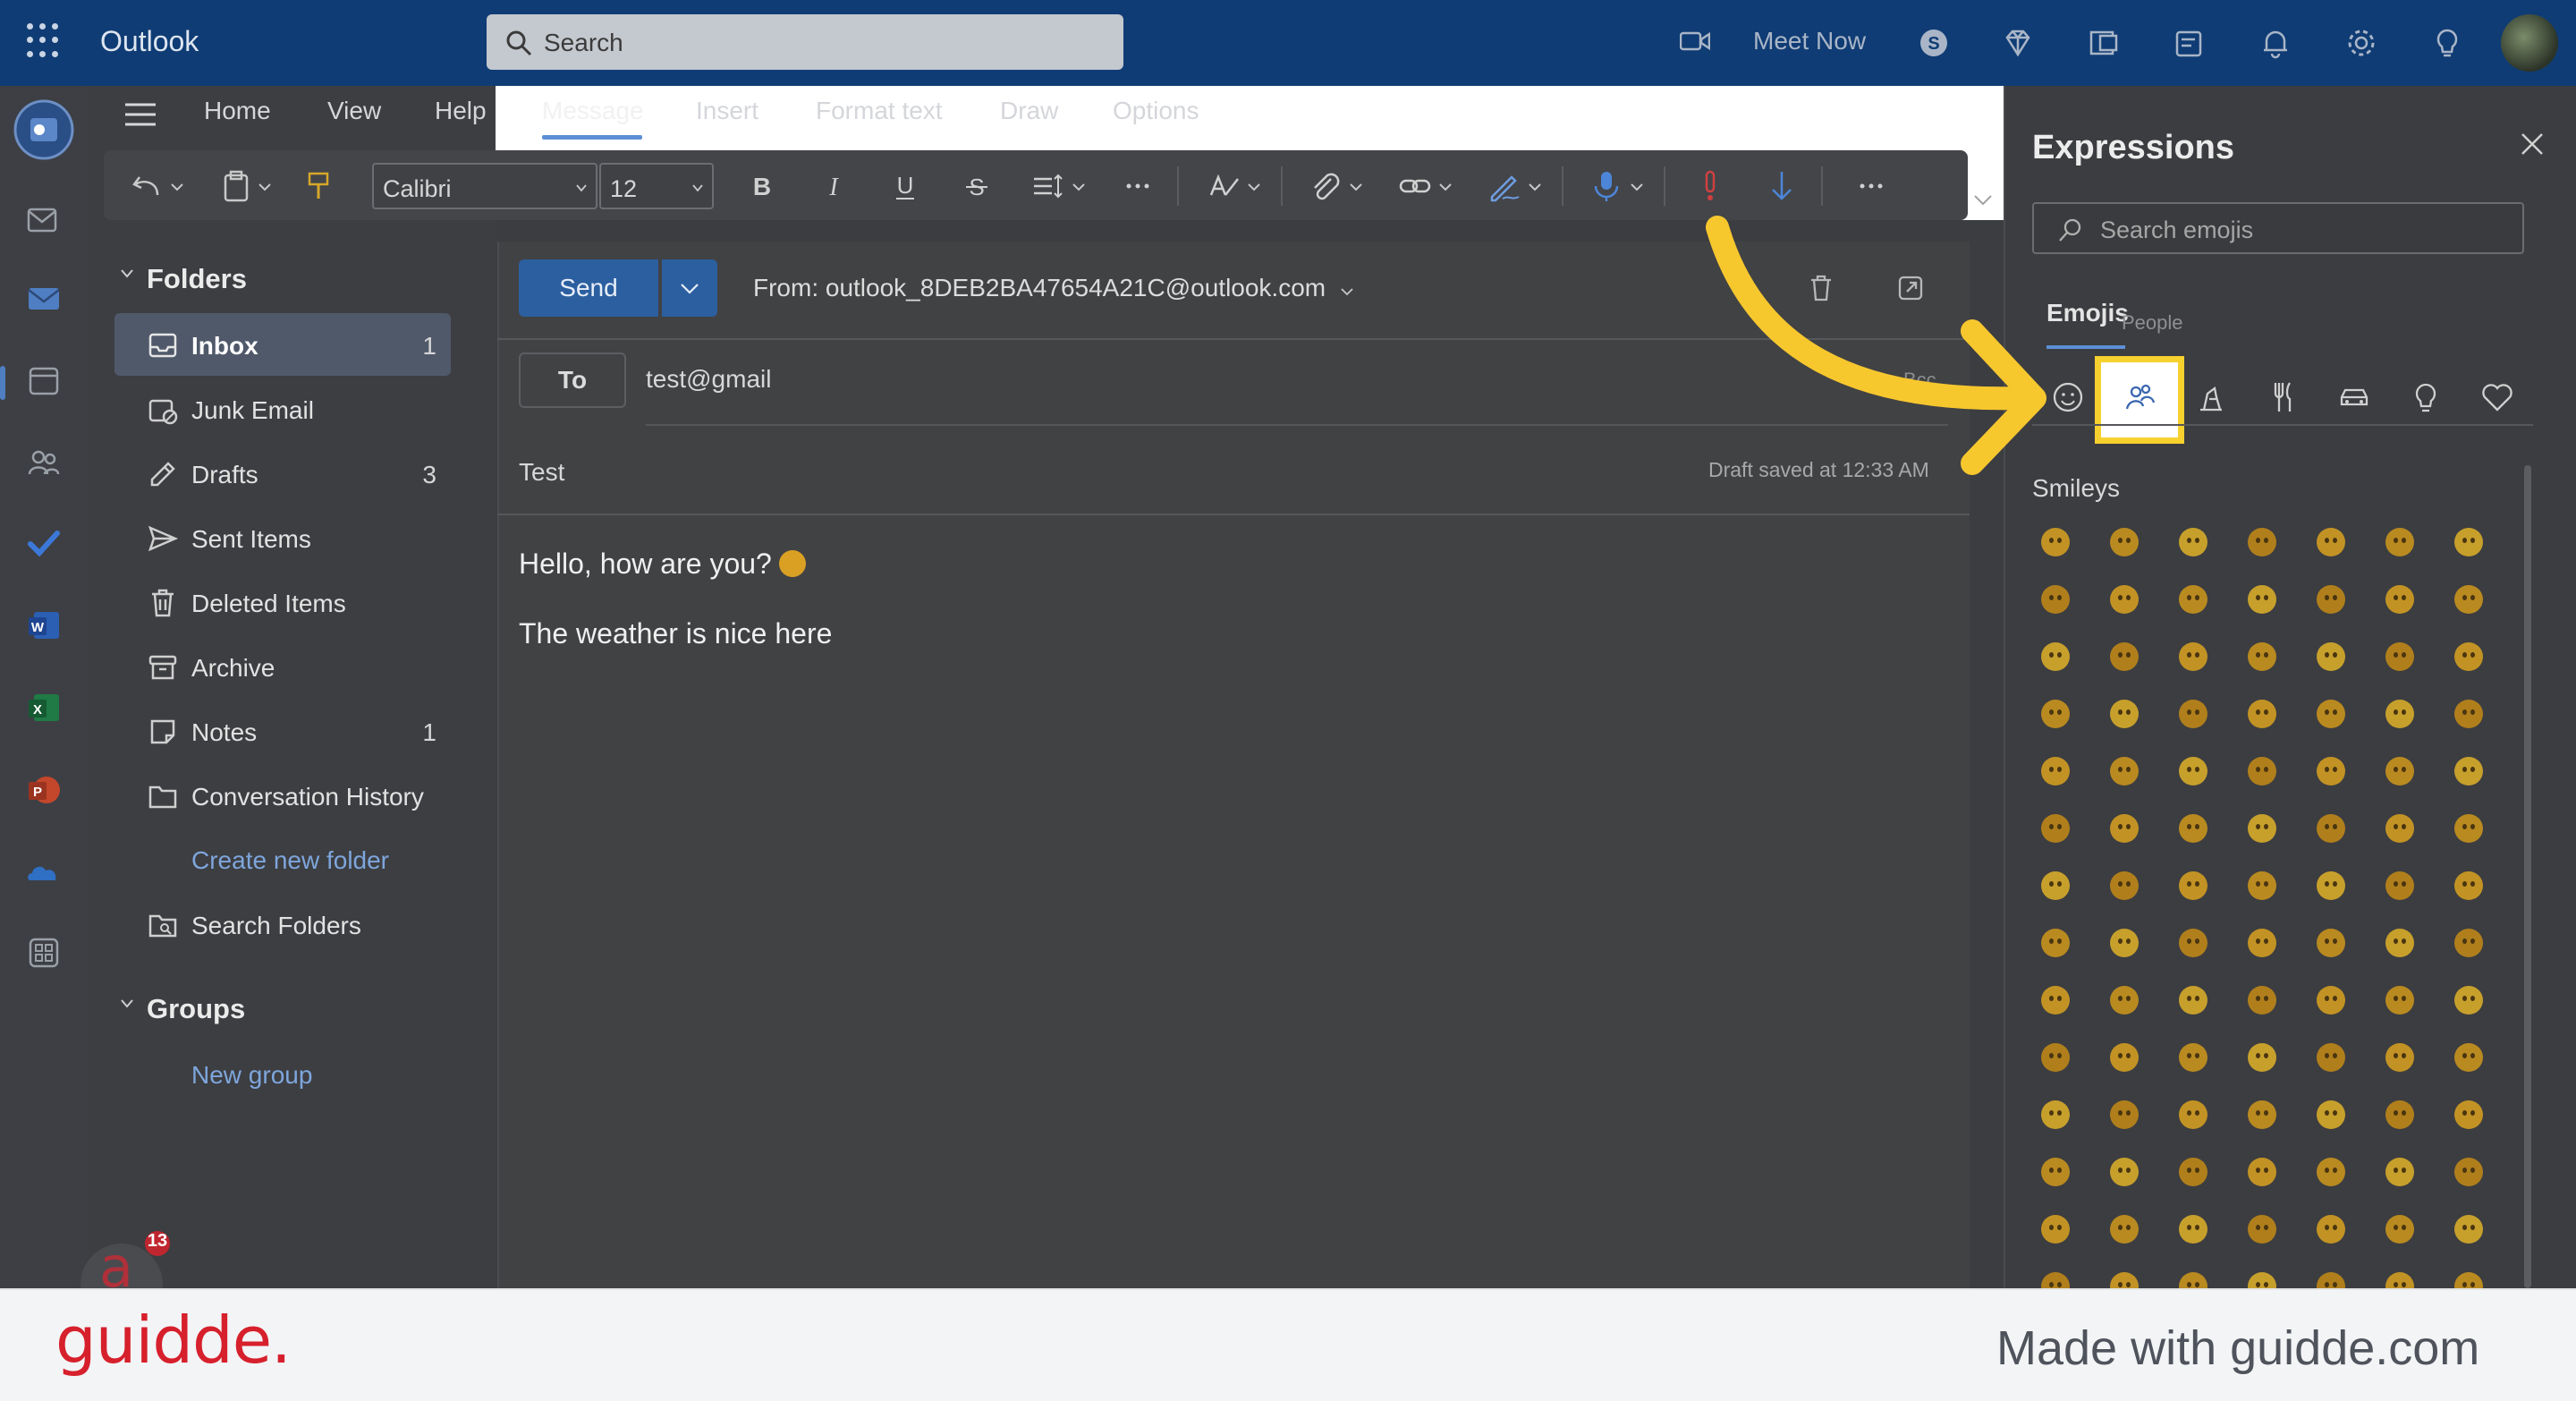 The width and height of the screenshot is (2576, 1401). I want to click on dictate-dropdown-icon, so click(1637, 186).